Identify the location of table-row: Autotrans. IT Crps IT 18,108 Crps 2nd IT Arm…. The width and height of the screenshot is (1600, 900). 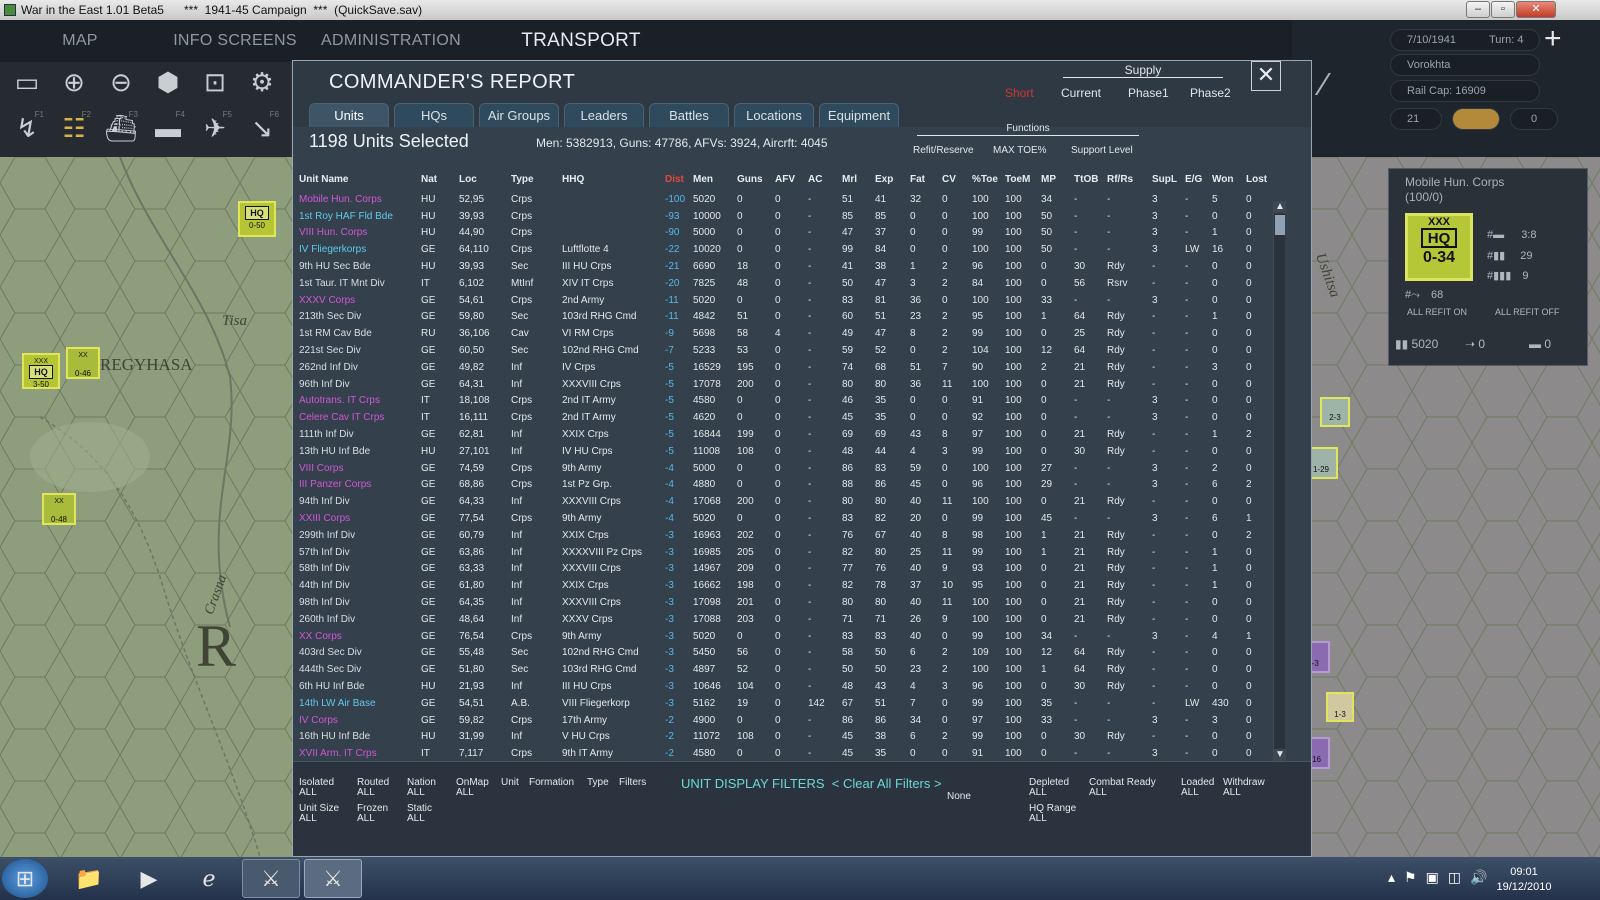
(784, 401).